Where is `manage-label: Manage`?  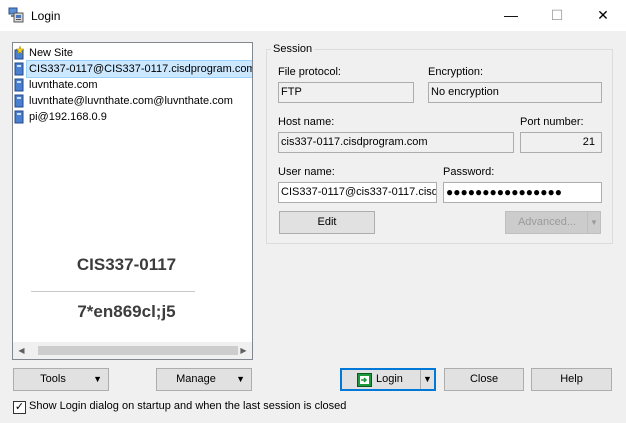
manage-label: Manage is located at coordinates (196, 379).